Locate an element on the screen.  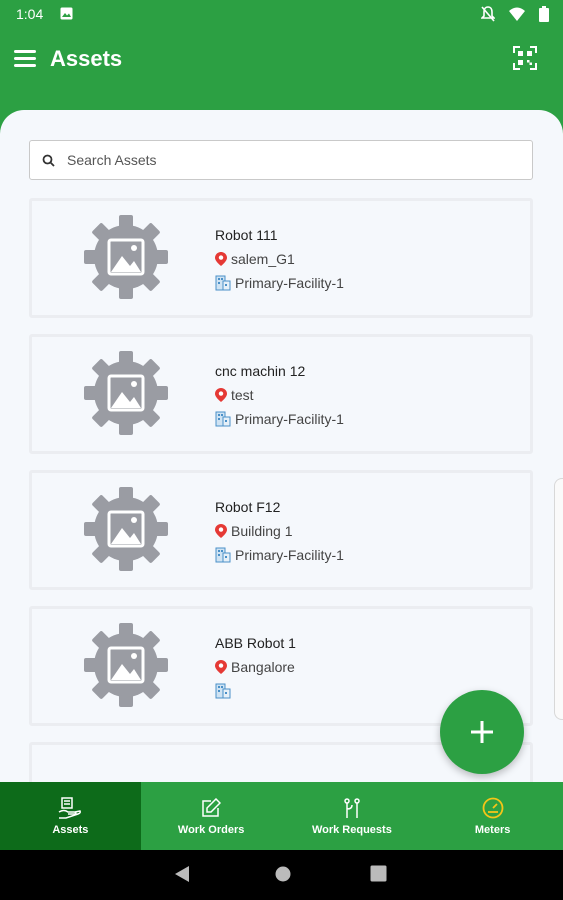
bottom-navigation: Assets Work Orders Work Requests Meters is located at coordinates (281, 816).